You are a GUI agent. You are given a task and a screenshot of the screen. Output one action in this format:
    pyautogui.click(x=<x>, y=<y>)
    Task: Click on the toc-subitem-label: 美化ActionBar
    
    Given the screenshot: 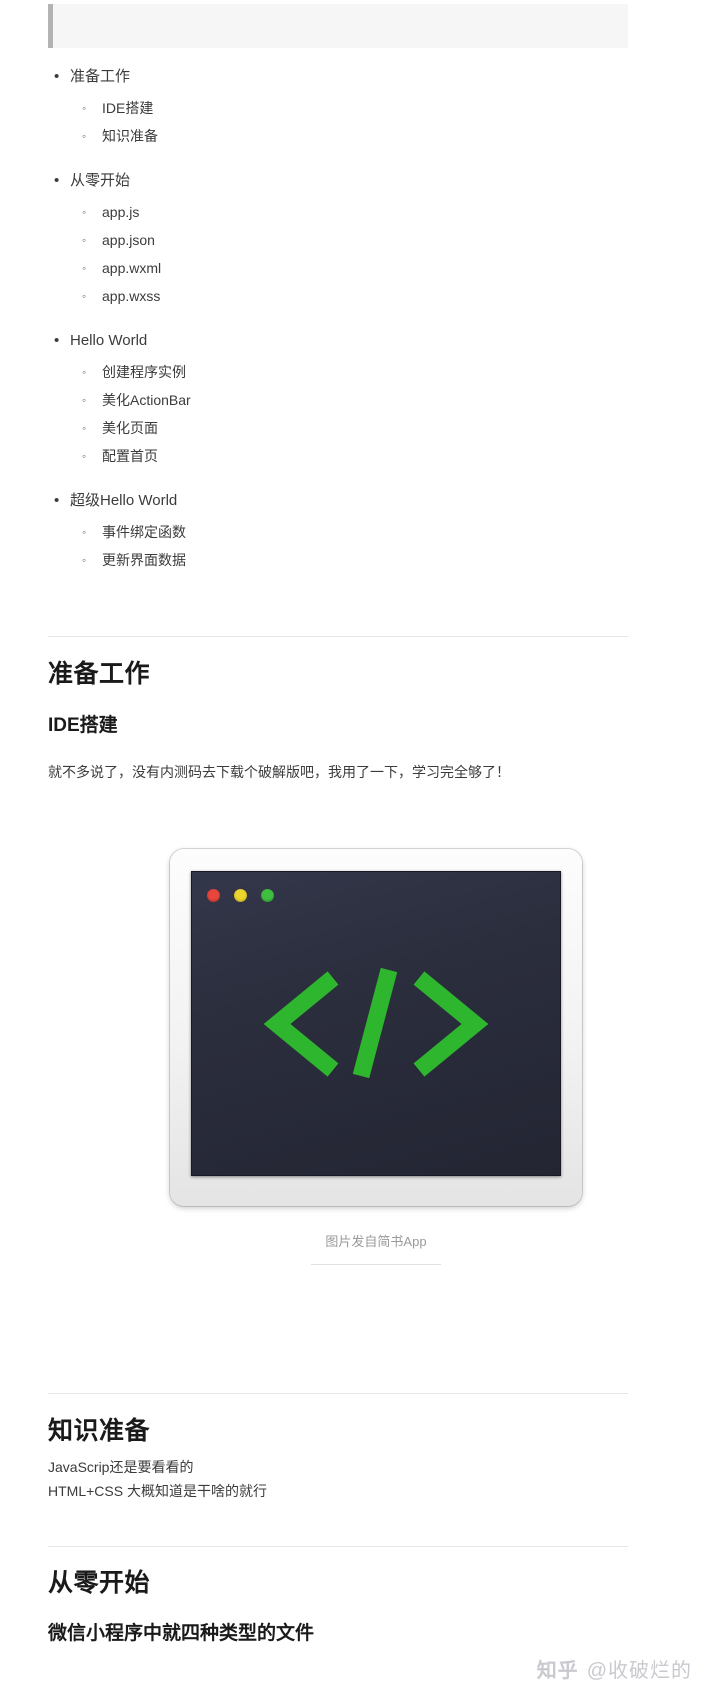 What is the action you would take?
    pyautogui.click(x=146, y=400)
    